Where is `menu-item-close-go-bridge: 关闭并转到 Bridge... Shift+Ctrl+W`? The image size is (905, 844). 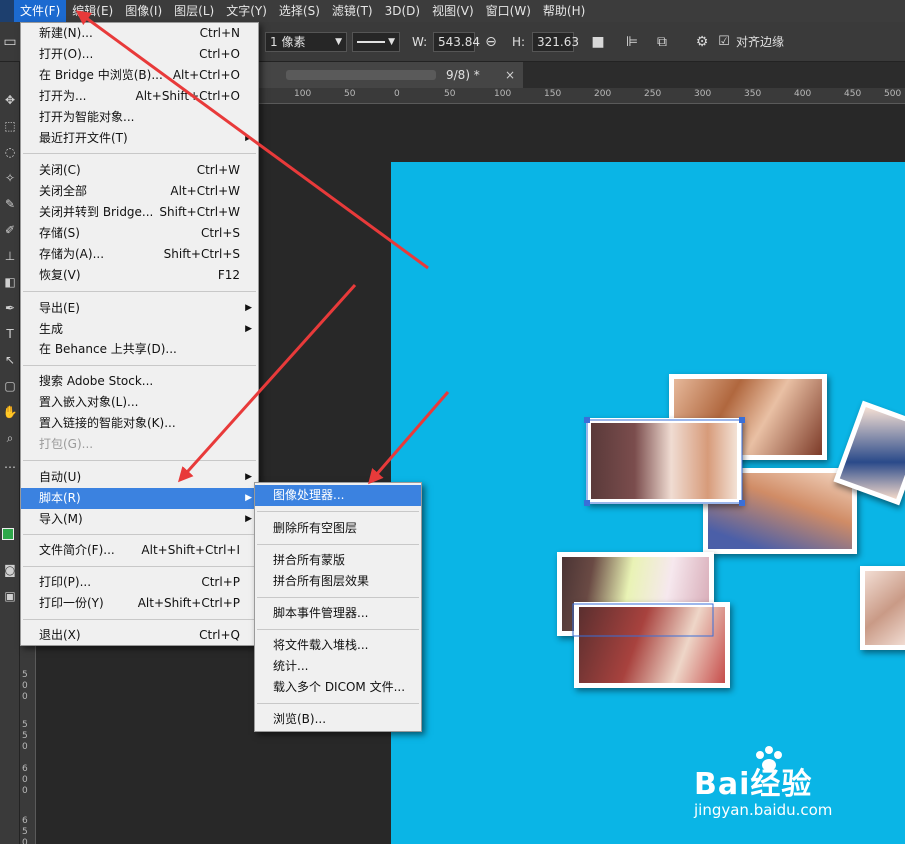
menu-item-close-go-bridge: 关闭并转到 Bridge... Shift+Ctrl+W is located at coordinates (139, 212).